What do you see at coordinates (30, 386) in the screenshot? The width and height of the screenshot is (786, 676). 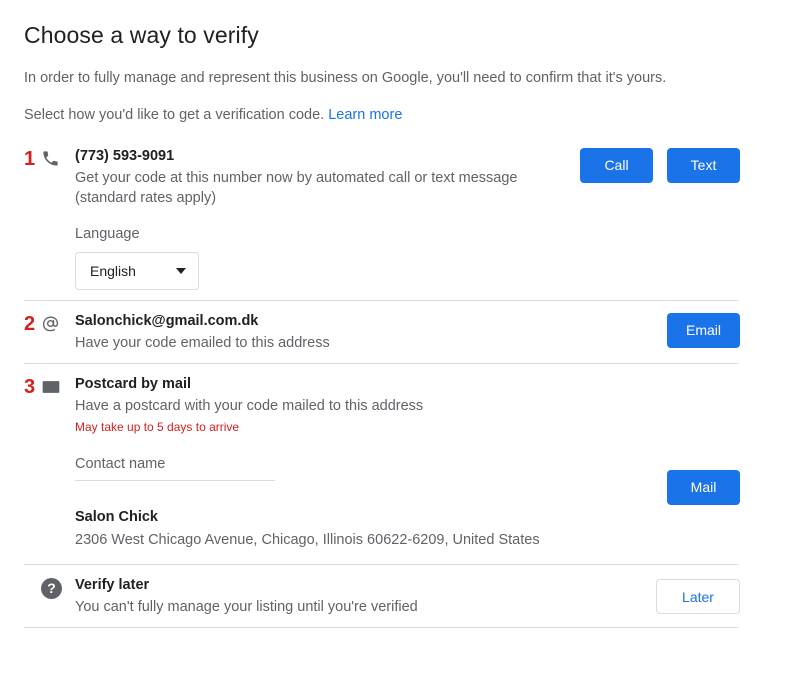 I see `option-index-3: 3` at bounding box center [30, 386].